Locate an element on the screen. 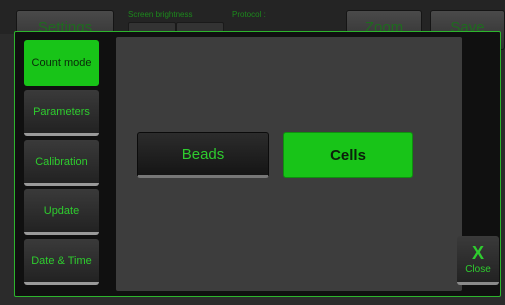 This screenshot has height=305, width=505. brightness-label: Screen brightness is located at coordinates (160, 14).